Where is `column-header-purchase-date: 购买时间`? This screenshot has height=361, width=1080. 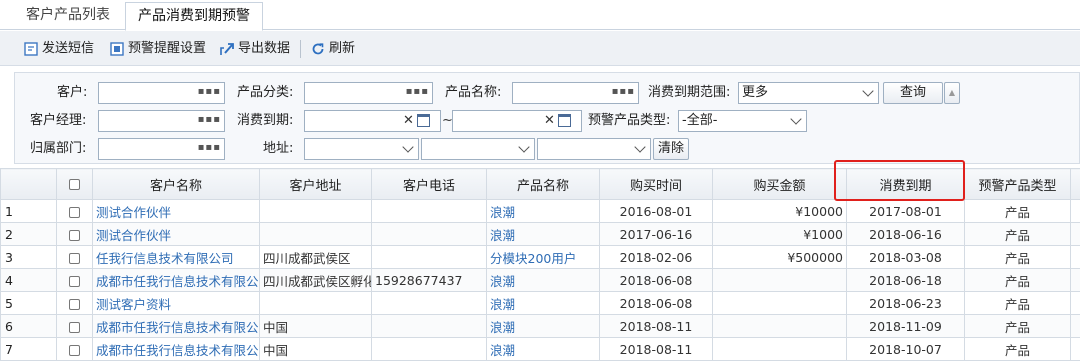 column-header-purchase-date: 购买时间 is located at coordinates (656, 184).